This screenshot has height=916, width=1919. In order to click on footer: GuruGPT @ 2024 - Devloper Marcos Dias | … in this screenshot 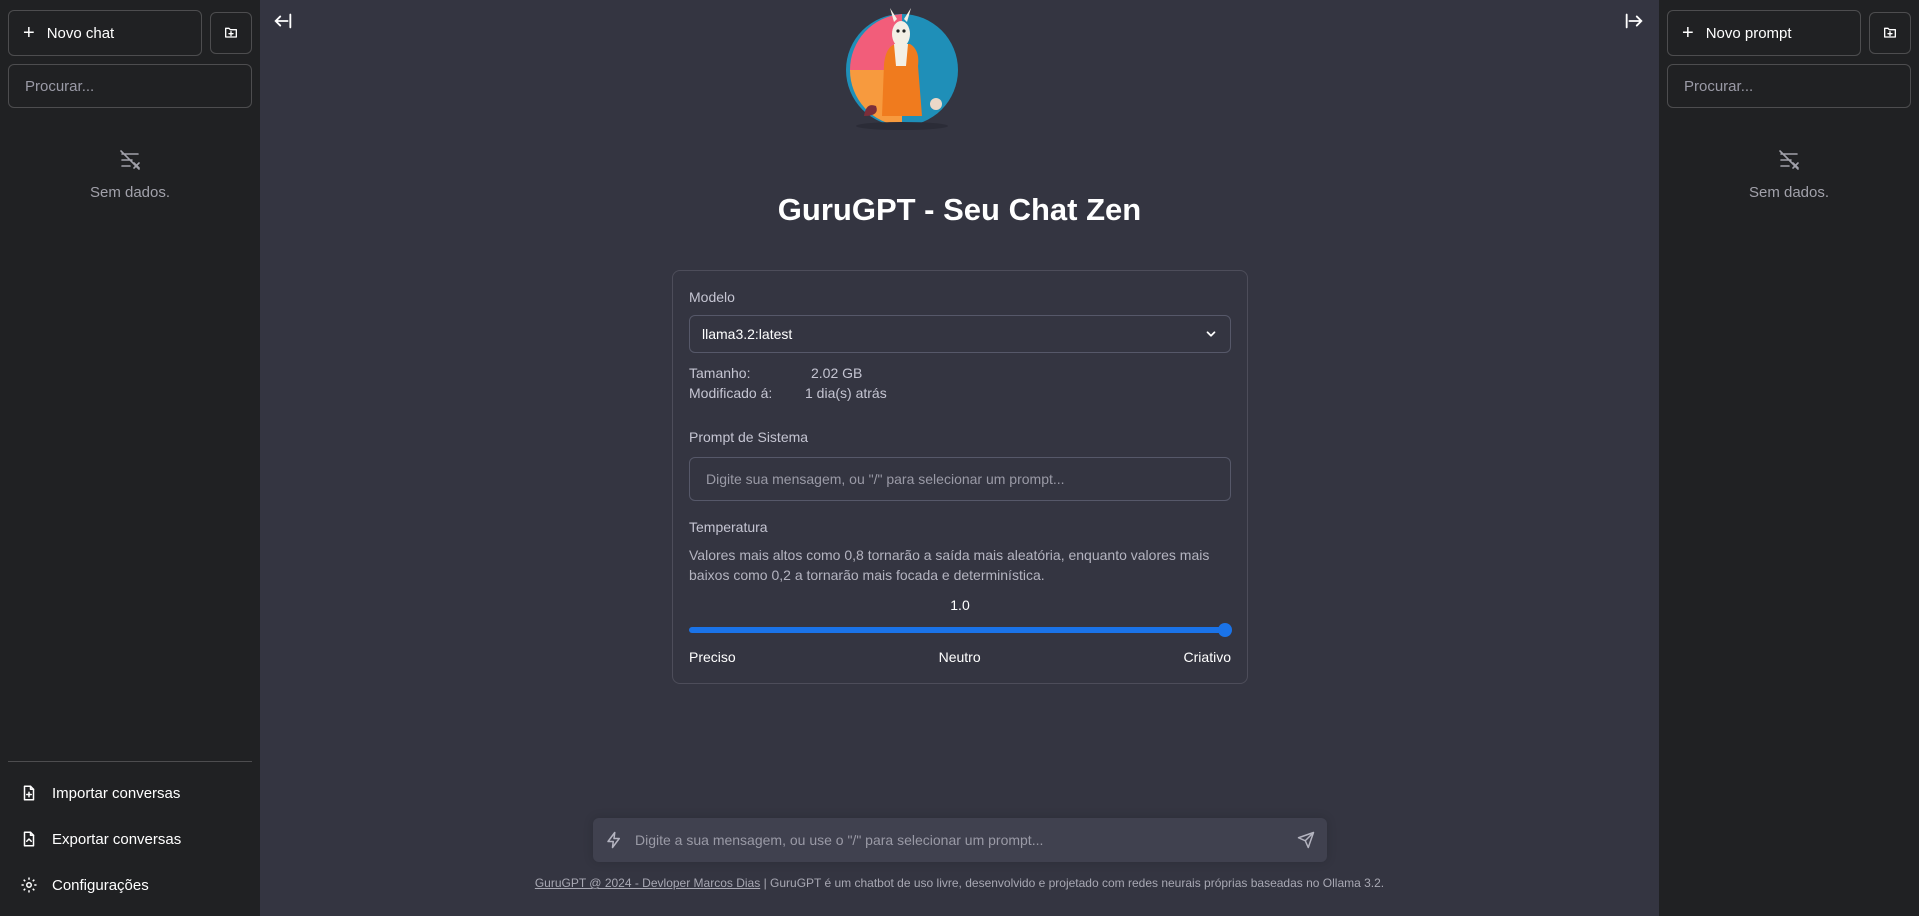, I will do `click(959, 883)`.